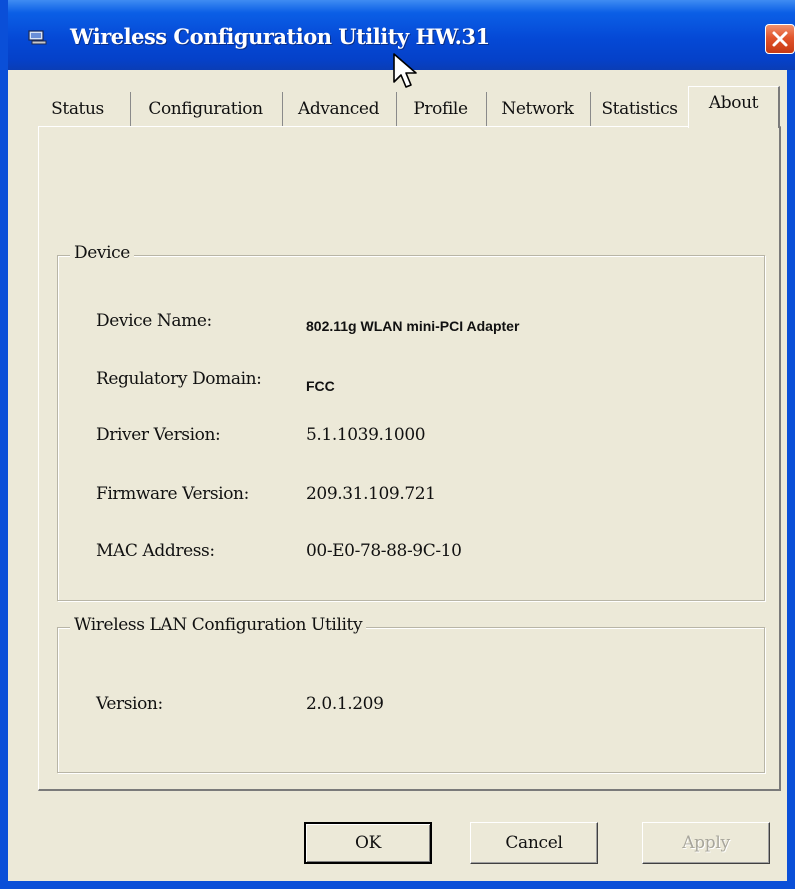  What do you see at coordinates (38, 38) in the screenshot?
I see `network-adapter-icon` at bounding box center [38, 38].